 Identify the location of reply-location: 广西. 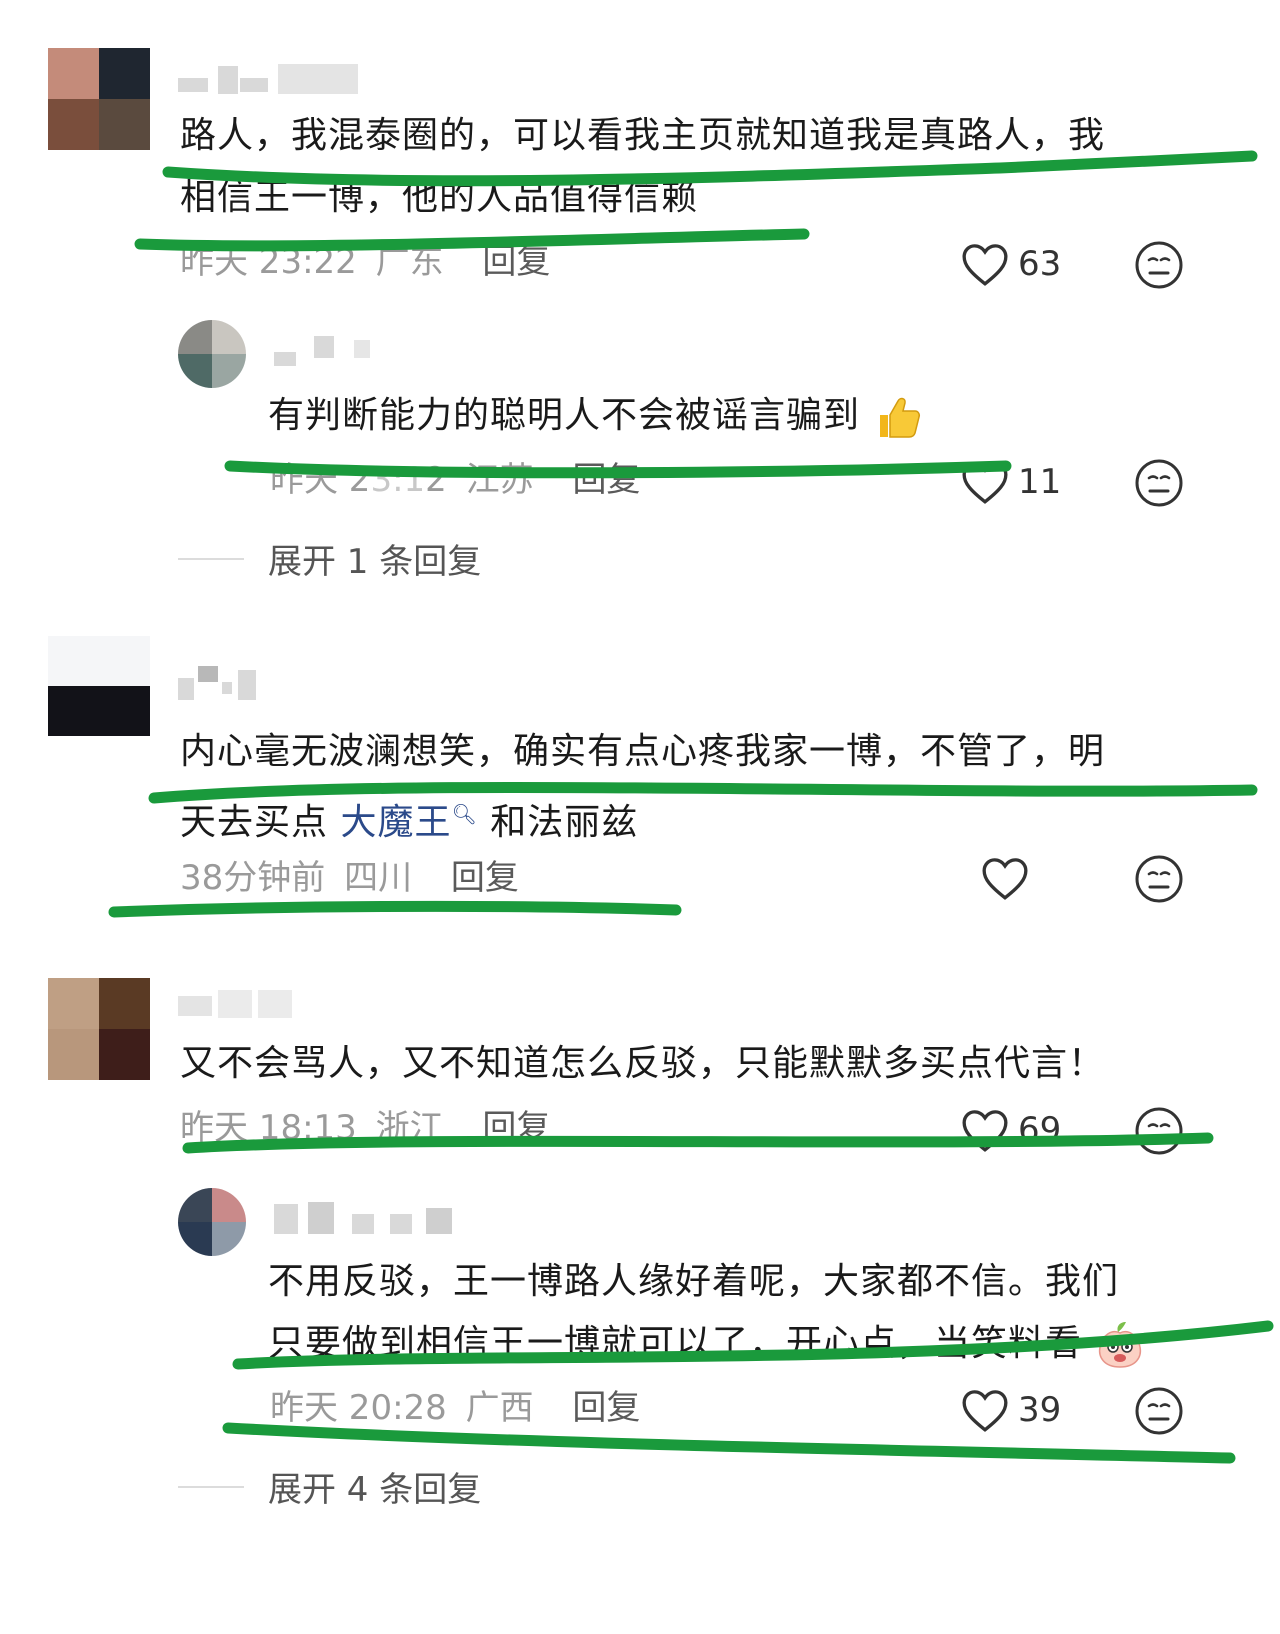
(499, 1408).